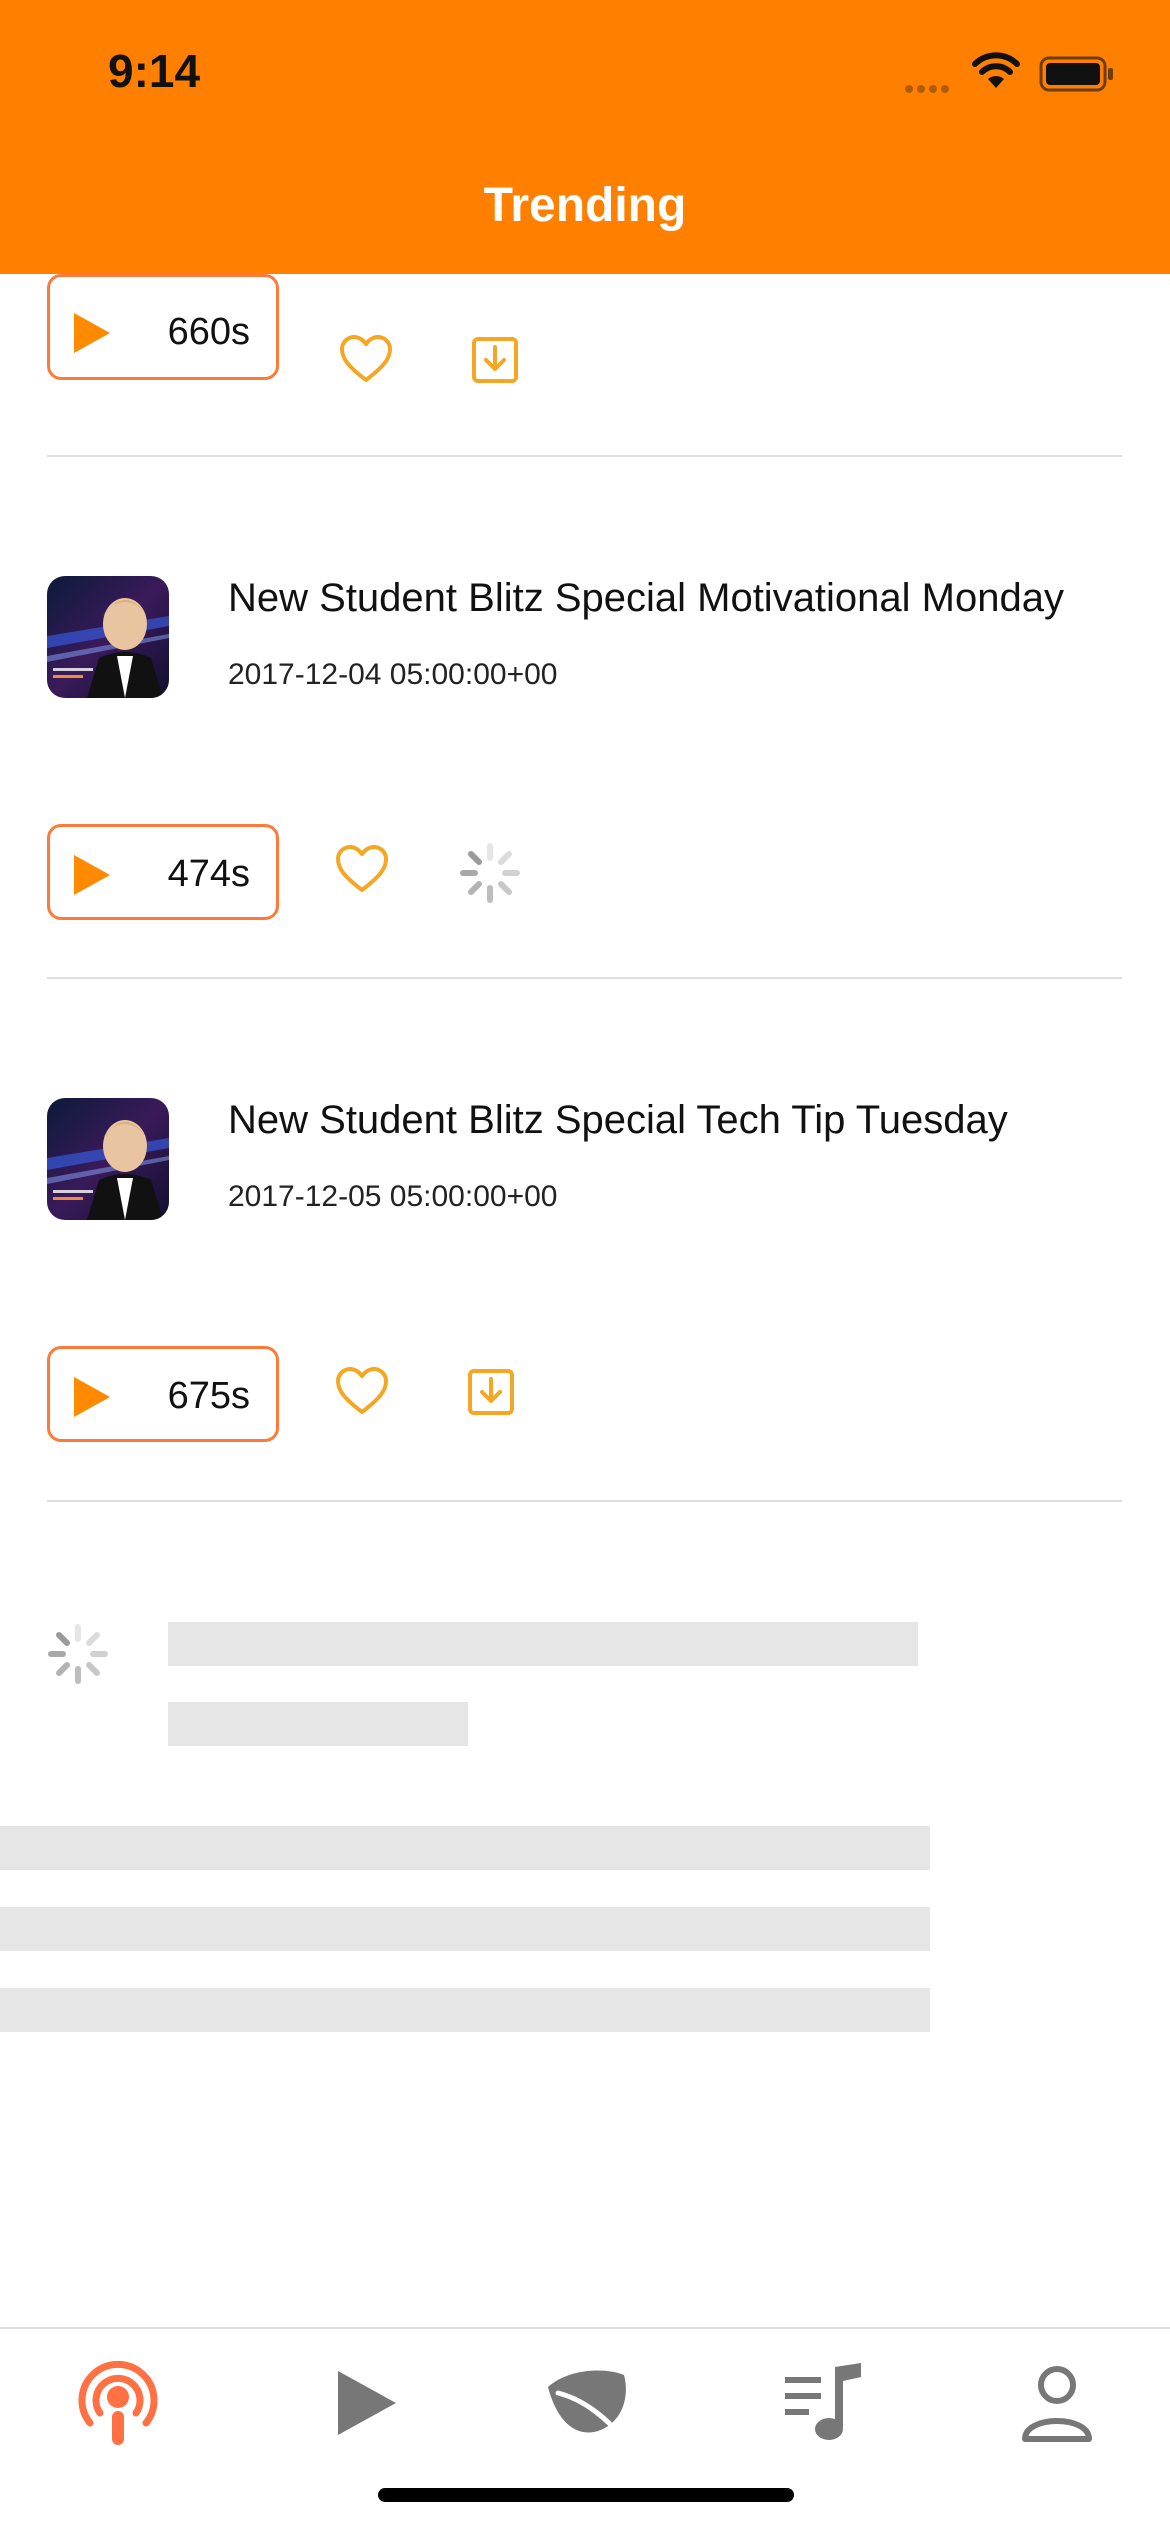  Describe the element at coordinates (588, 2407) in the screenshot. I see `leaf-icon` at that location.